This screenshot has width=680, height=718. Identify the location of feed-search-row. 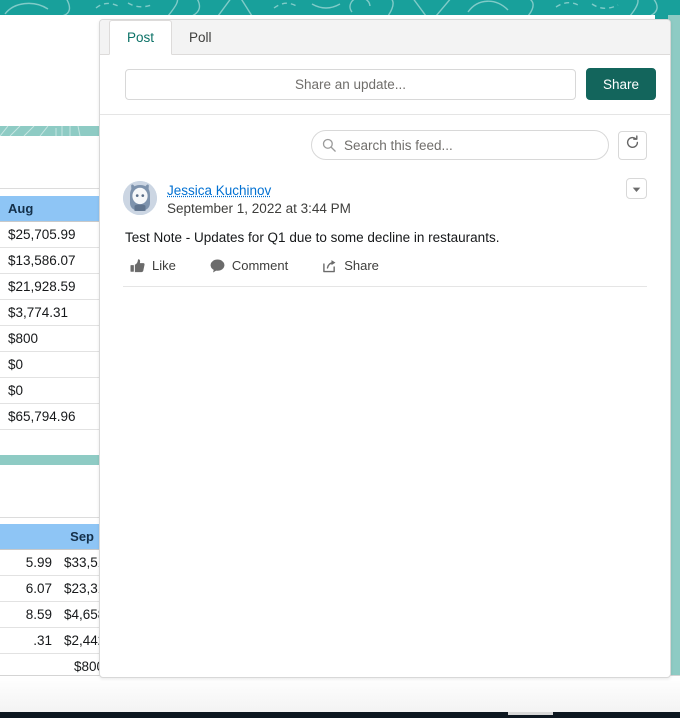
(385, 144).